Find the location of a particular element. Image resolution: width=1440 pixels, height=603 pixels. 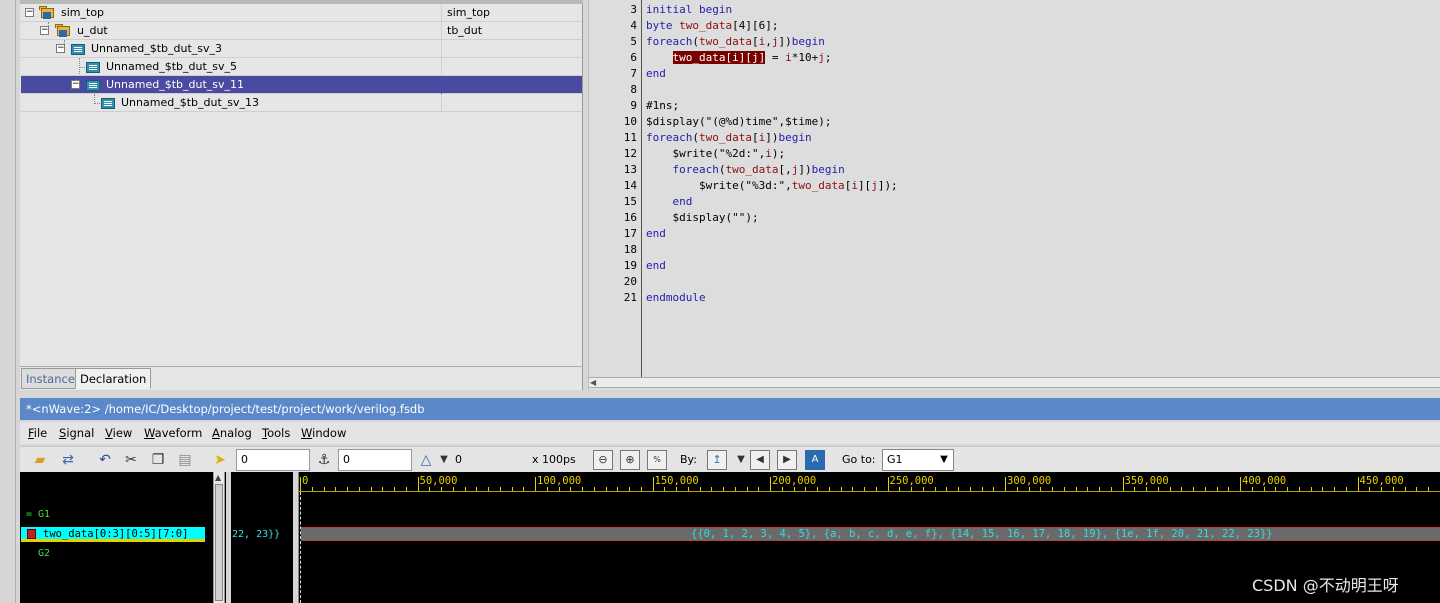

window-left-edge is located at coordinates (8, 301).